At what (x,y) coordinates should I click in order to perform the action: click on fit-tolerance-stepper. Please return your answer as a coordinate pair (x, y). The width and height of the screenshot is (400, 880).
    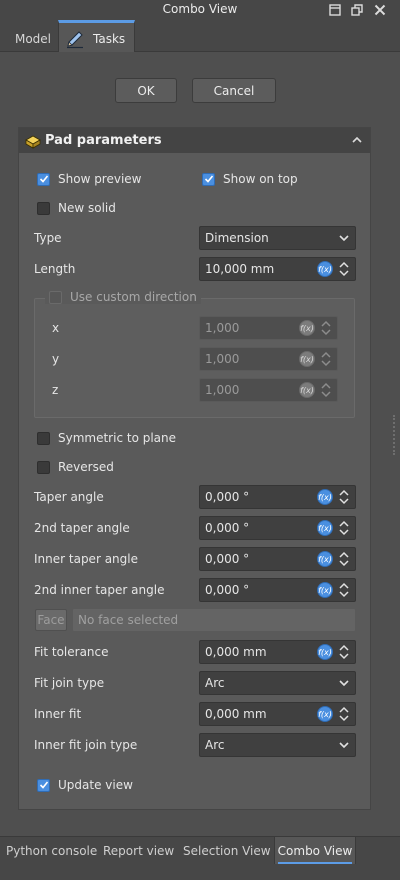
    Looking at the image, I should click on (344, 652).